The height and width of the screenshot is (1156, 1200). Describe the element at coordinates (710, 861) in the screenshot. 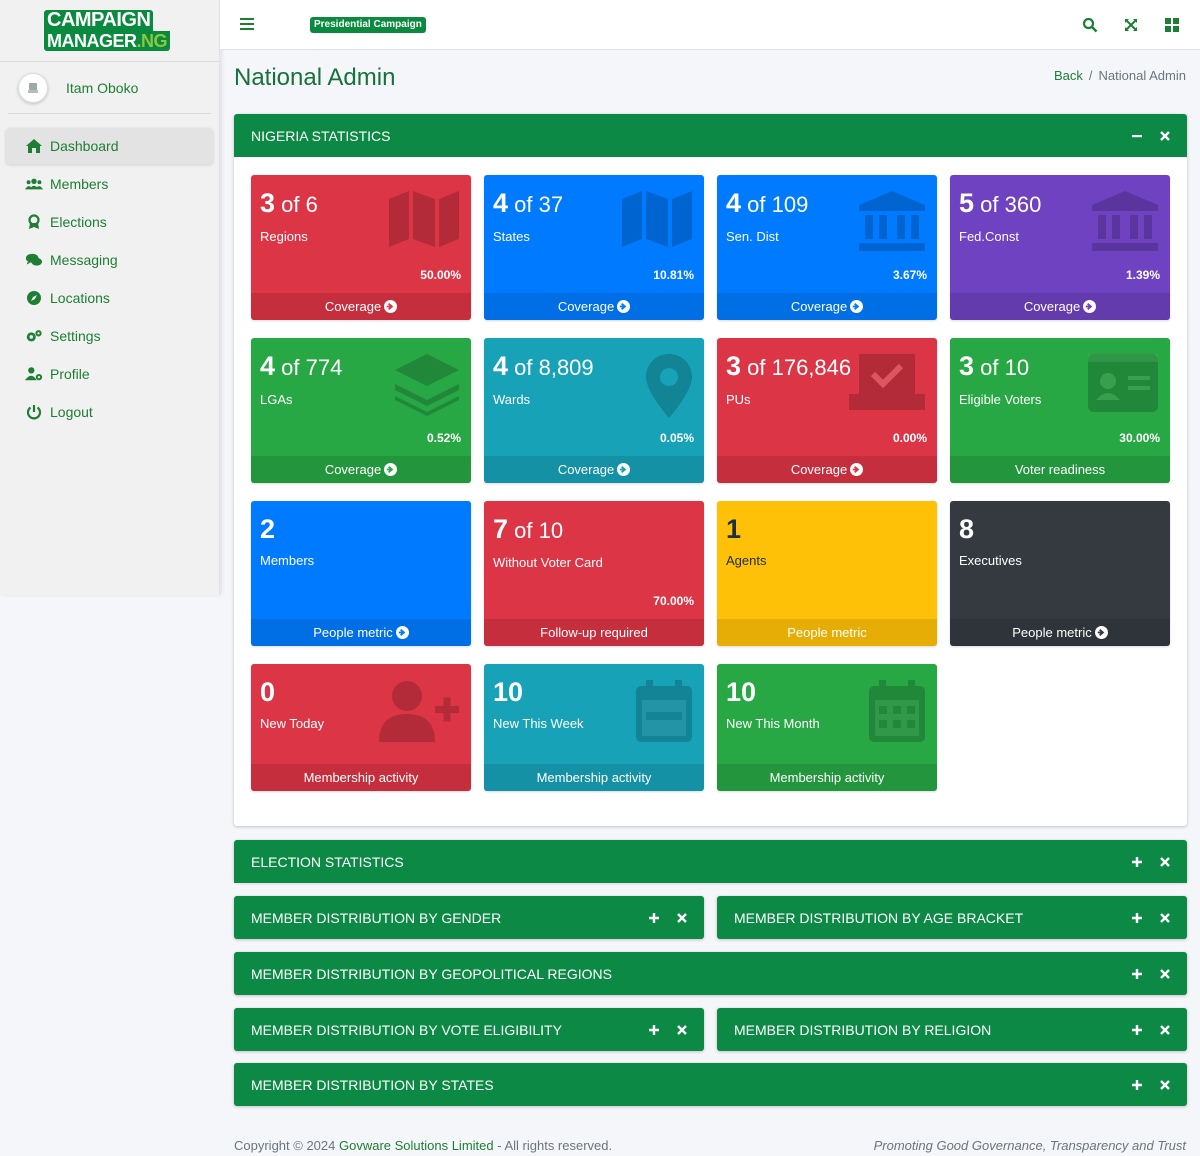

I see `election-statistics-card: ELECTION STATISTICS` at that location.